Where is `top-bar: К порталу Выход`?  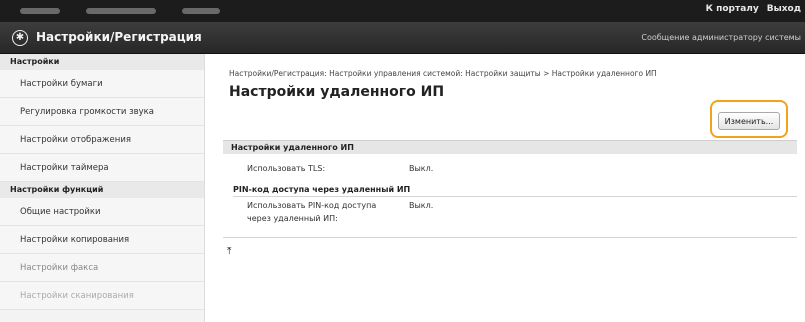
top-bar: К порталу Выход is located at coordinates (402, 11).